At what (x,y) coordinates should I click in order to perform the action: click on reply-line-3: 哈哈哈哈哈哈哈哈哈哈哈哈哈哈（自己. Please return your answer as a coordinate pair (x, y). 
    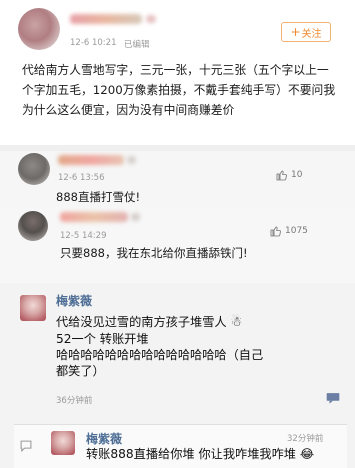
    Looking at the image, I should click on (160, 355).